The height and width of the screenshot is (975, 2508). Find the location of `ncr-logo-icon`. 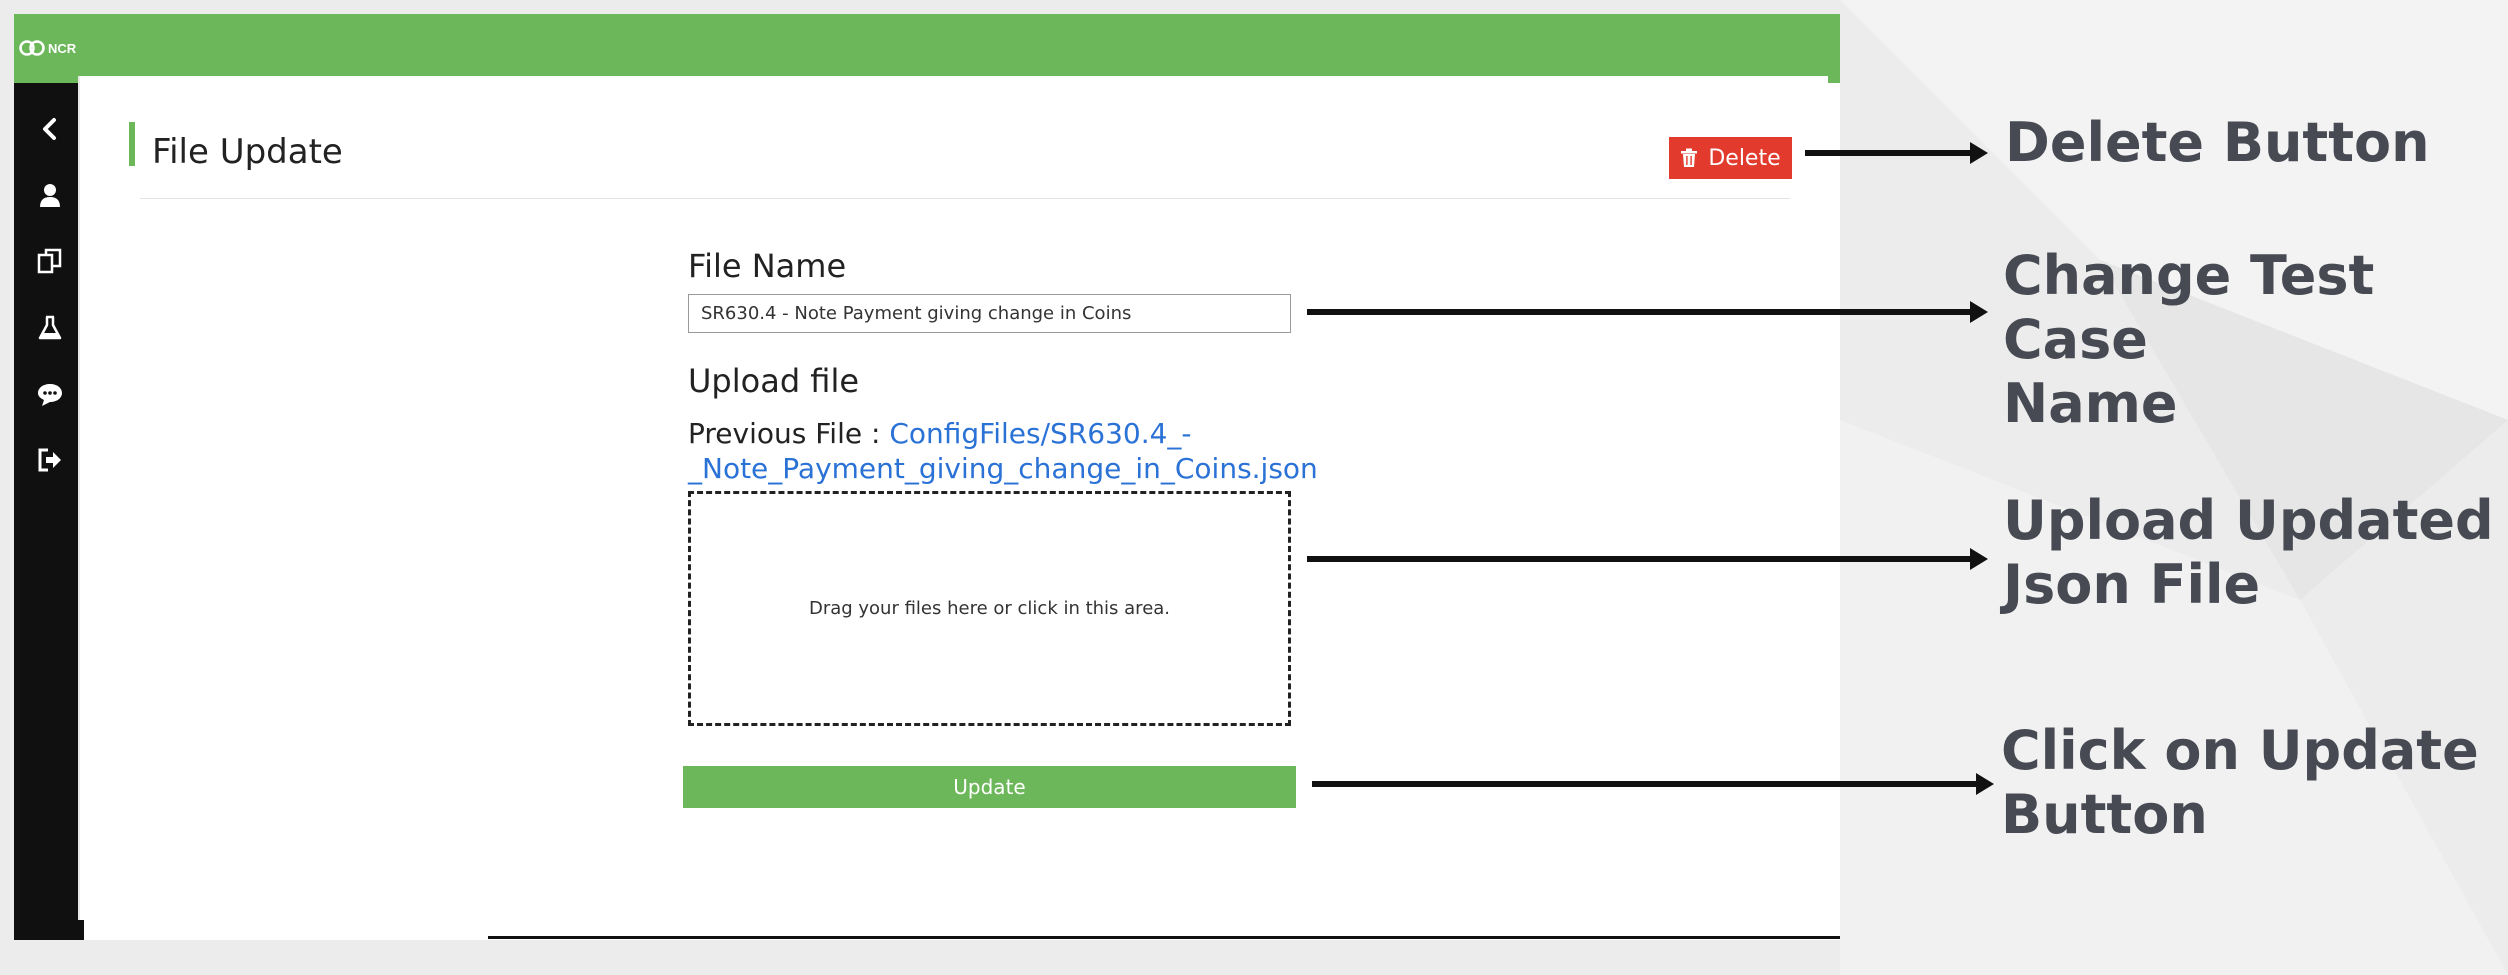

ncr-logo-icon is located at coordinates (32, 48).